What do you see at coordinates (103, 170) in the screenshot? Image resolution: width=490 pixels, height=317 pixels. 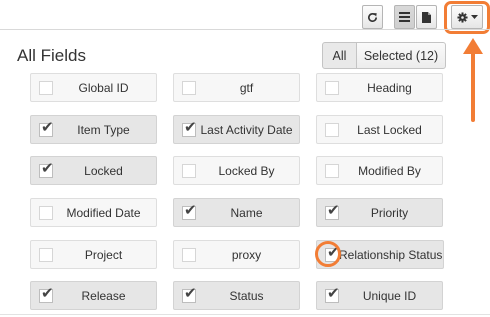 I see `field-label: Locked` at bounding box center [103, 170].